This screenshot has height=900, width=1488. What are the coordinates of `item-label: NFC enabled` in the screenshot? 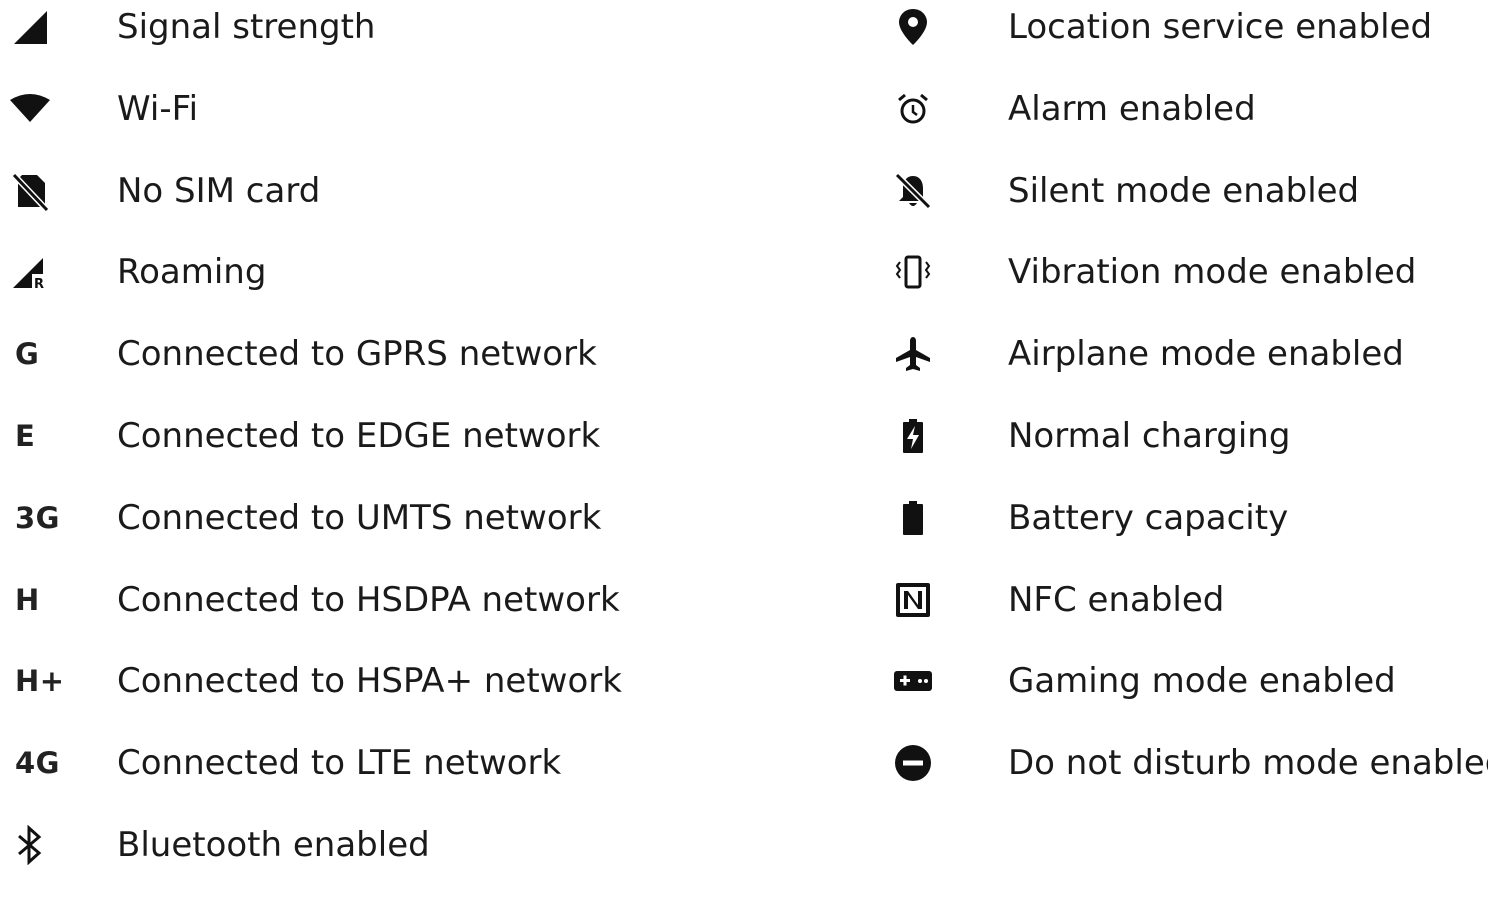 It's located at (1116, 599).